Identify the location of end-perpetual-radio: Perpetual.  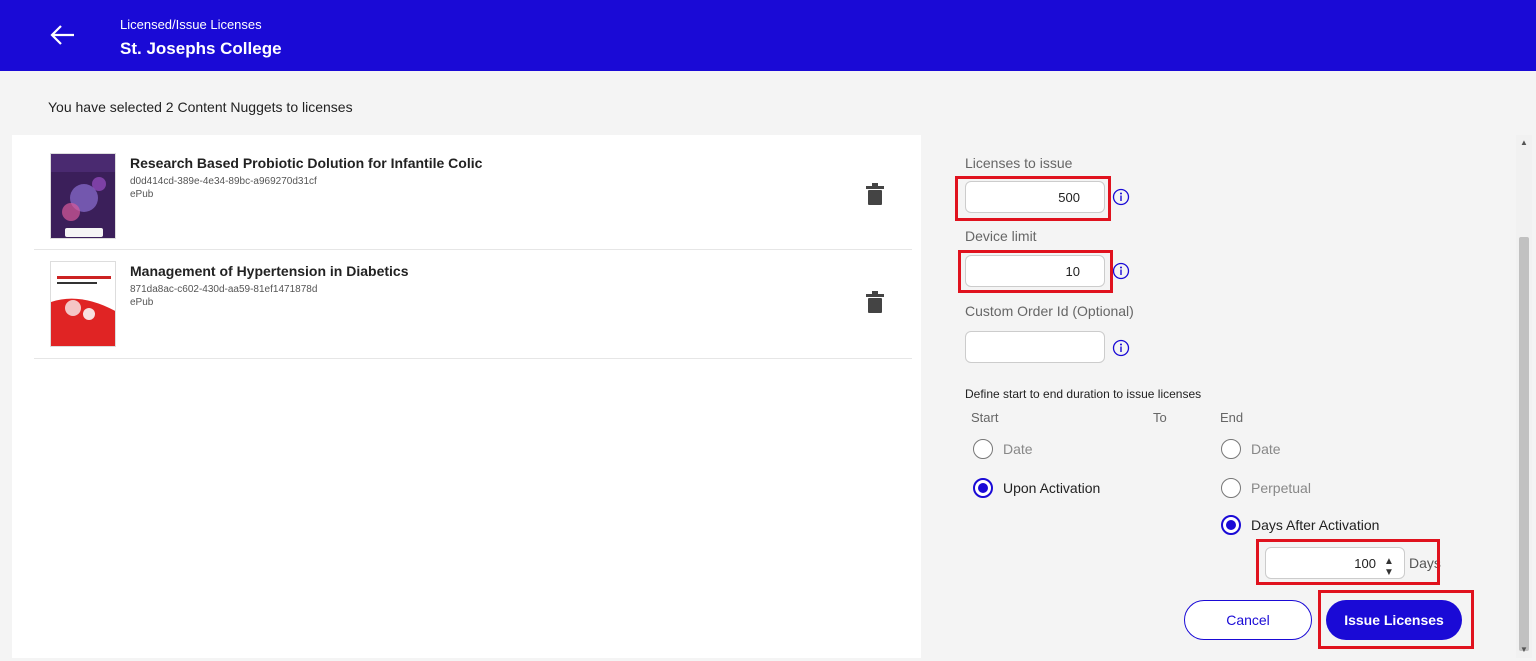
(1266, 488).